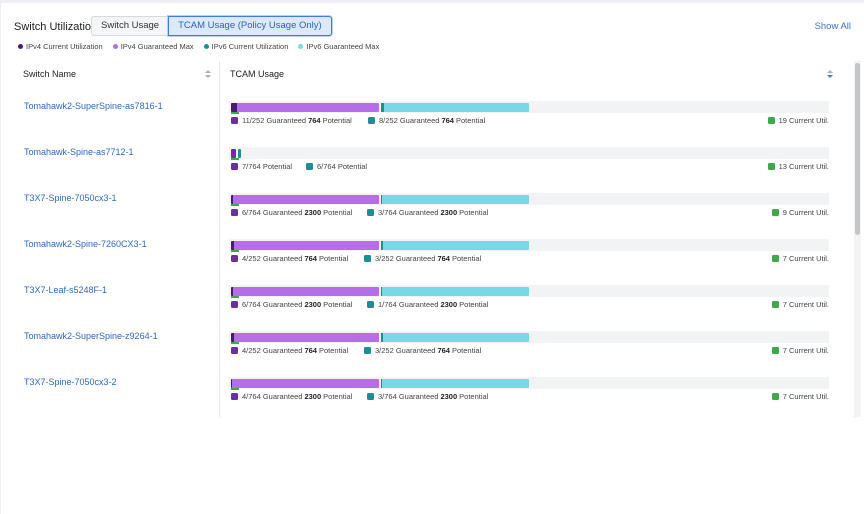  What do you see at coordinates (93, 106) in the screenshot?
I see `switch-link: Tomahawk2-SuperSpine-as7816-1` at bounding box center [93, 106].